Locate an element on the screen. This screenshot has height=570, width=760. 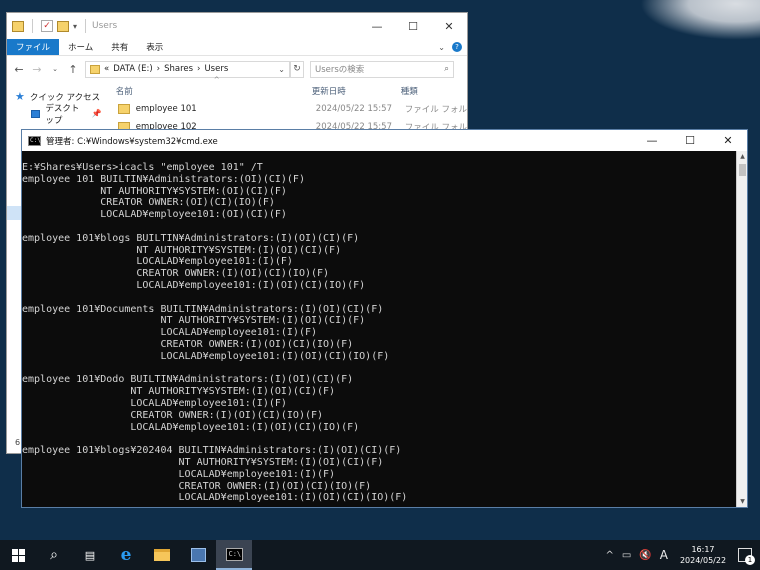
task-view-icon: ▤ is located at coordinates (90, 555).